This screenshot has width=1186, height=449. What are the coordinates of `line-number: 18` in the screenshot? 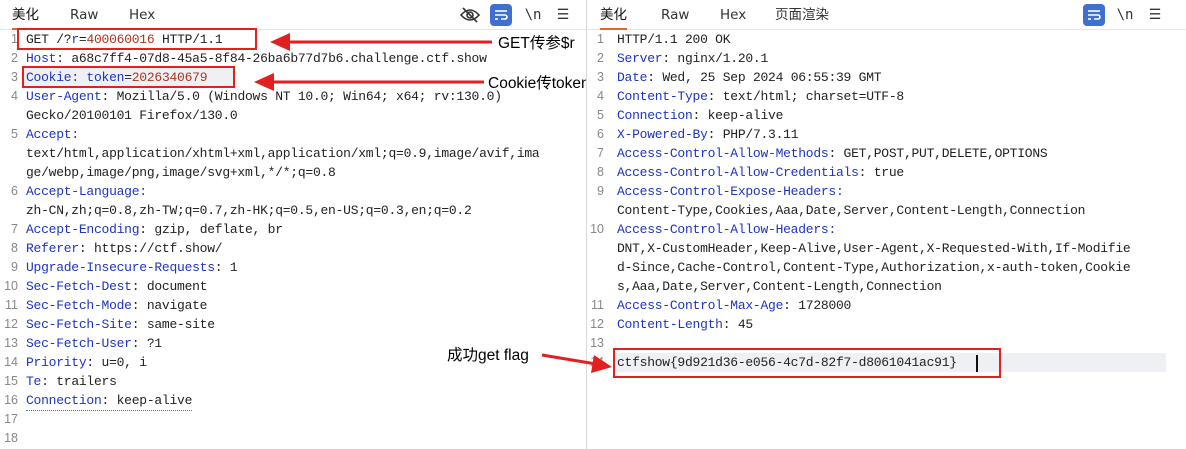 It's located at (11, 438).